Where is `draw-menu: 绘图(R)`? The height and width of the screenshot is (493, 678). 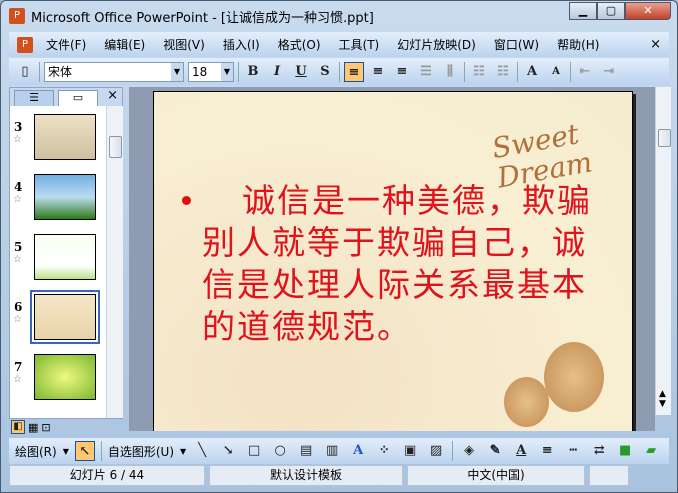
draw-menu: 绘图(R) is located at coordinates (36, 451).